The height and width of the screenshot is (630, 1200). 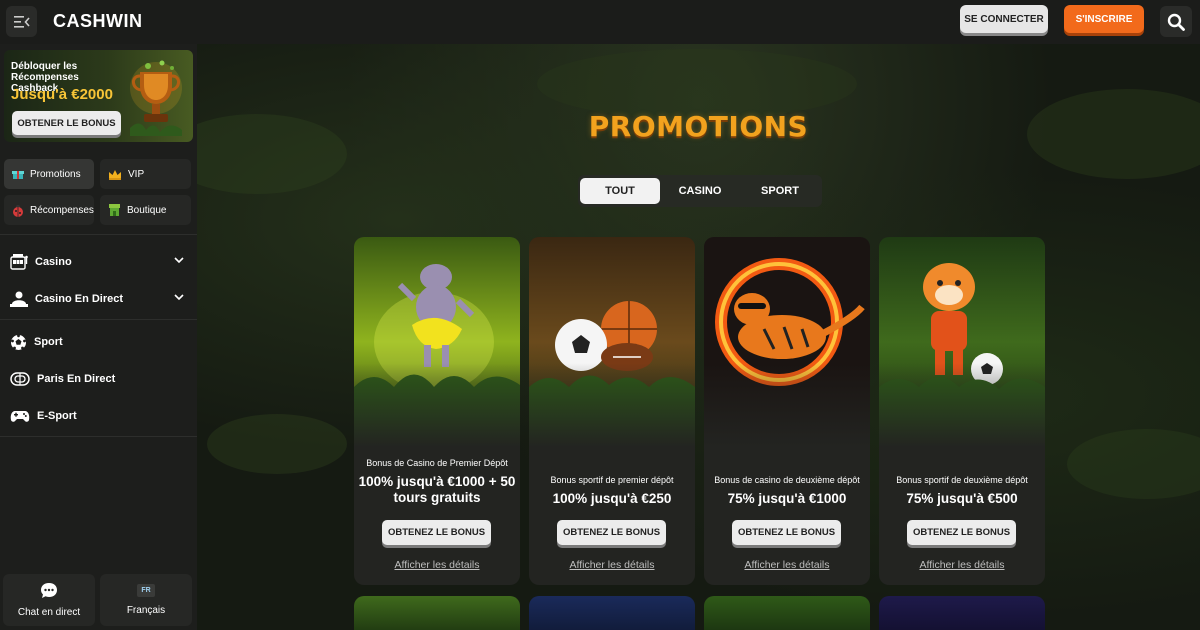 I want to click on slot-machine-icon, so click(x=19, y=262).